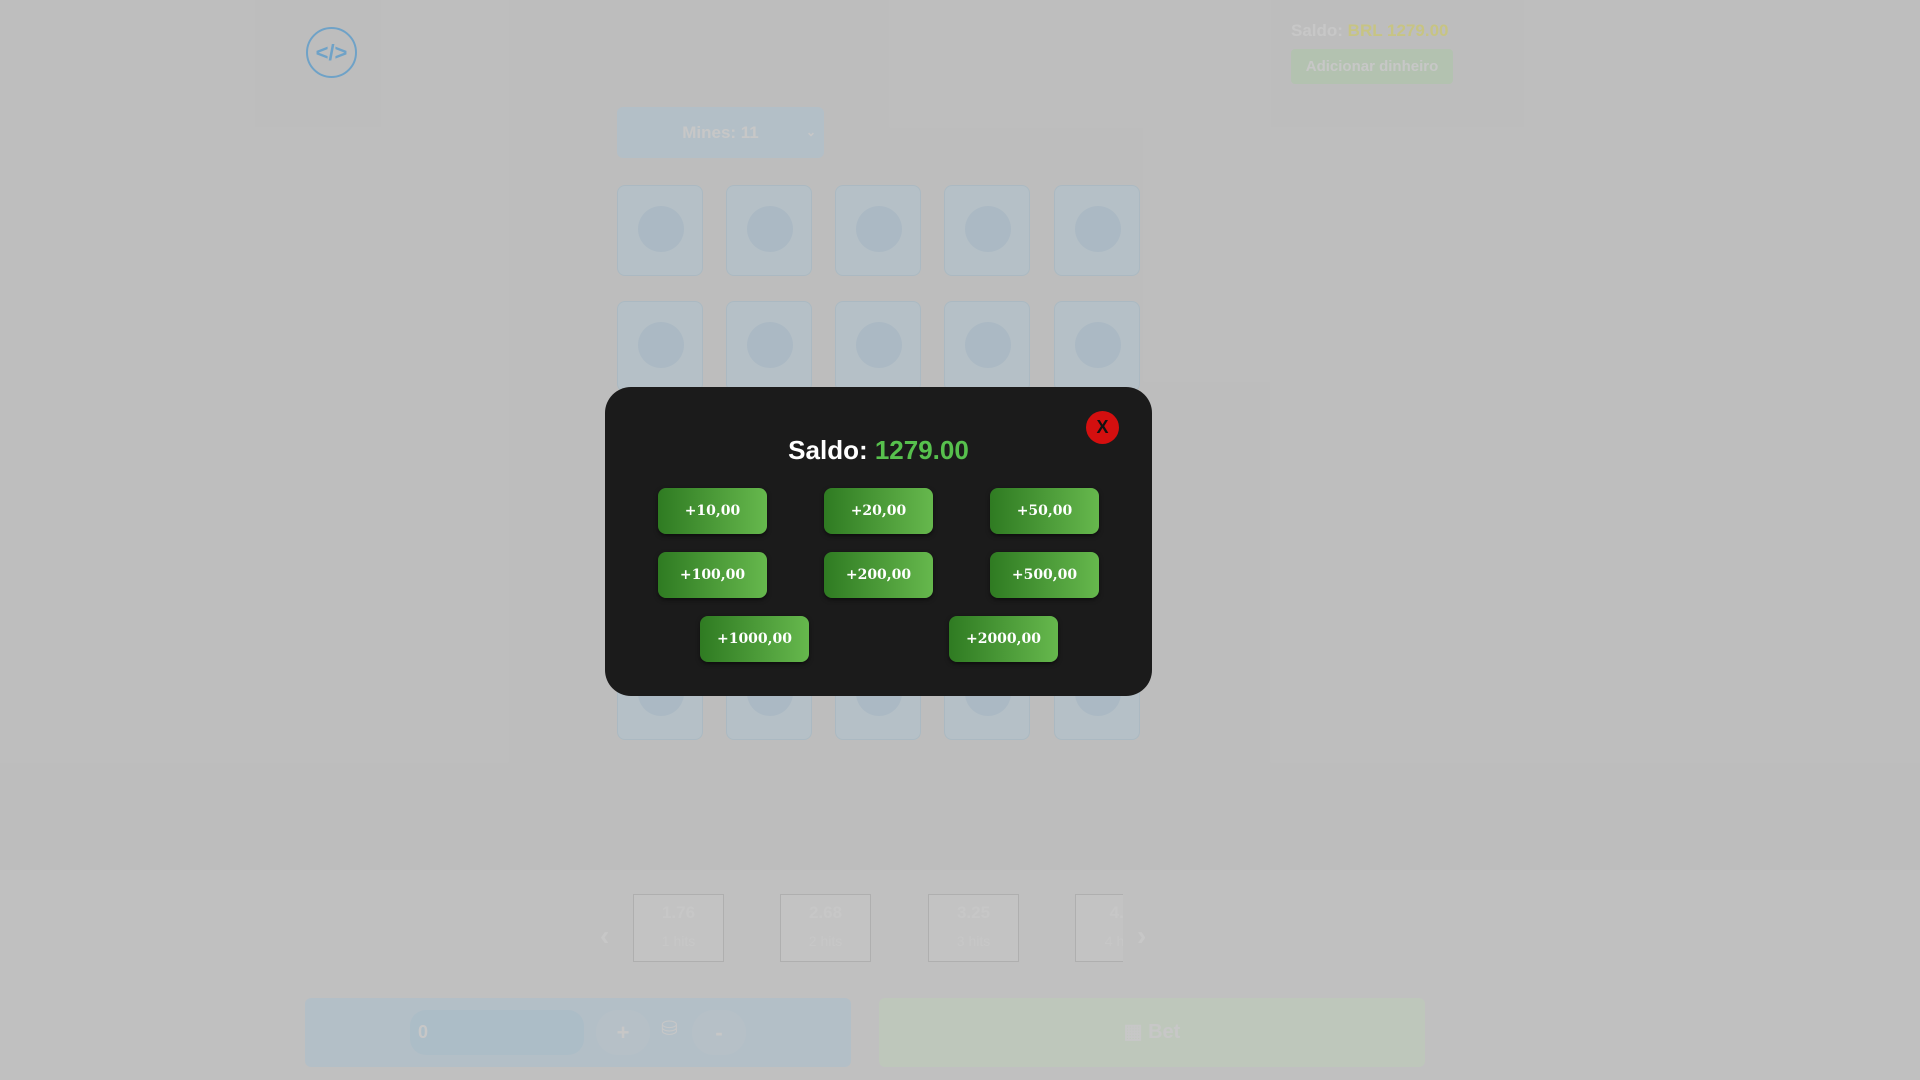  Describe the element at coordinates (1003, 639) in the screenshot. I see `add-amount-button: +2000,00` at that location.